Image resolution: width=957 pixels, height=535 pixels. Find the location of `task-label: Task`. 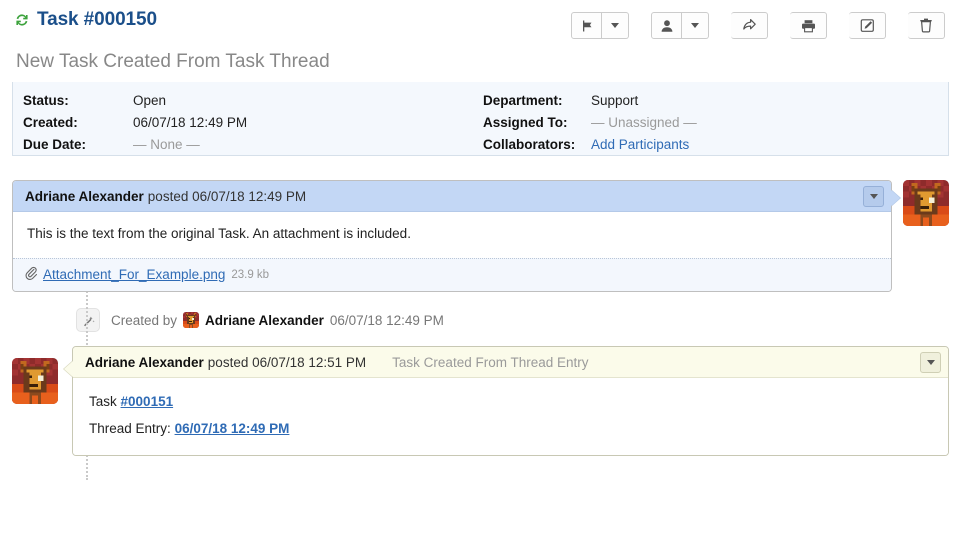

task-label: Task is located at coordinates (103, 401).